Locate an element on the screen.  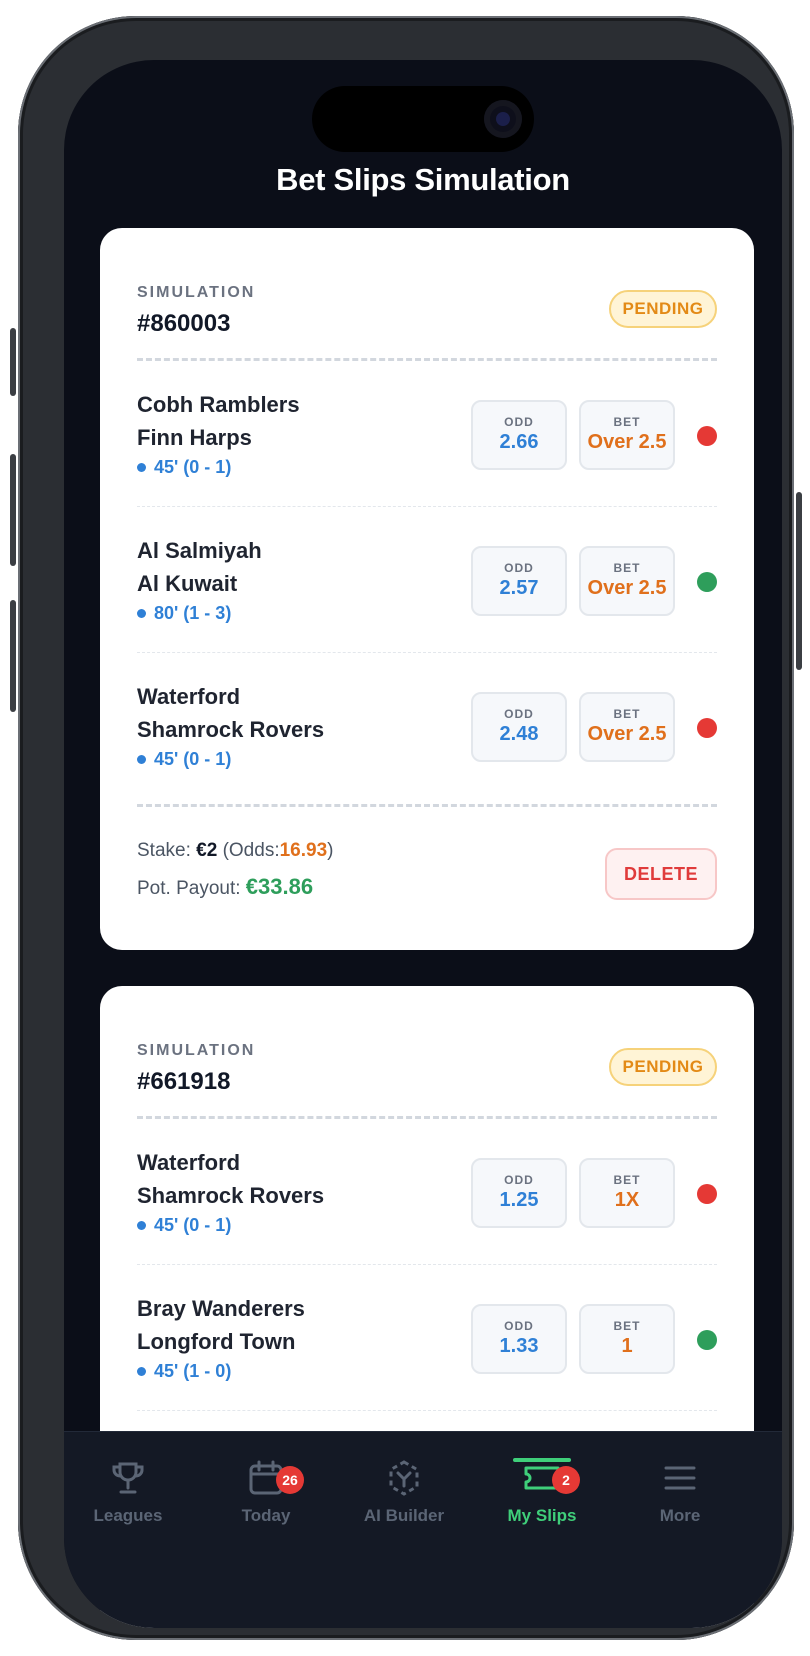
payout-line: Pot. Payout: €33.86 is located at coordinates (225, 887).